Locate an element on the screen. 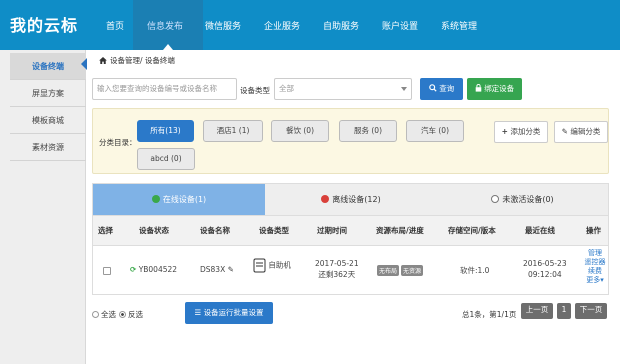  add-category-button: + 添加分类 is located at coordinates (521, 132).